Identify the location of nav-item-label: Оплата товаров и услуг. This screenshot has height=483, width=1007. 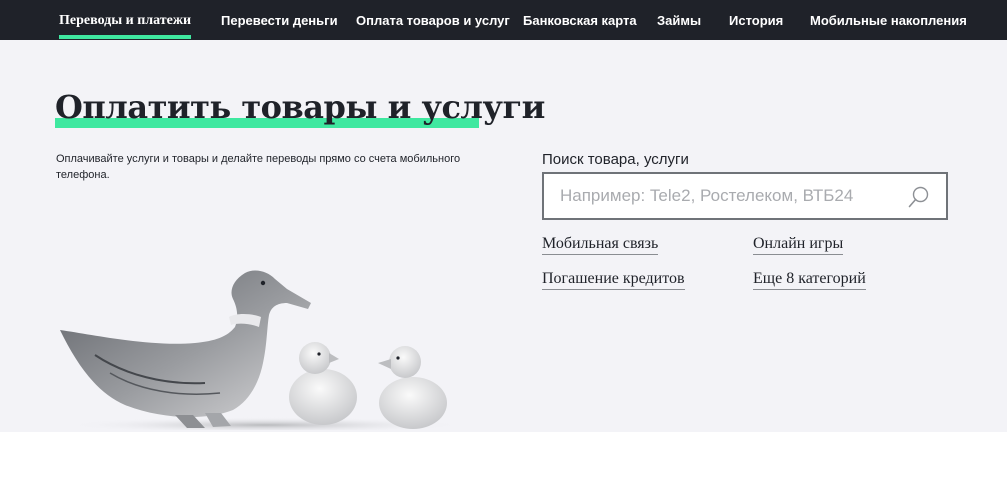
(433, 20).